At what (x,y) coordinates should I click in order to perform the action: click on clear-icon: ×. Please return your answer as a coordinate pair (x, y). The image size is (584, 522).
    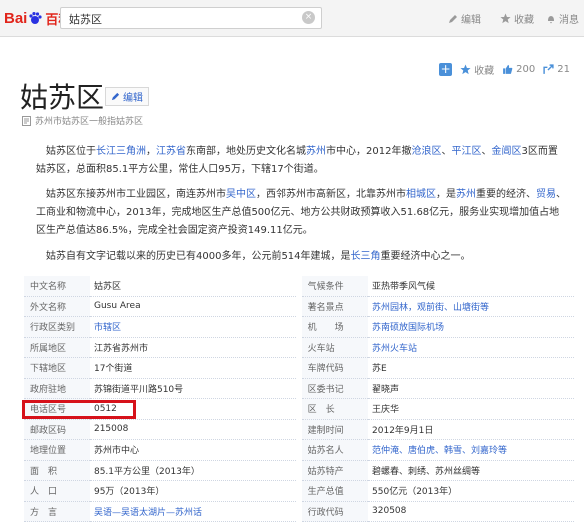
    Looking at the image, I should click on (308, 17).